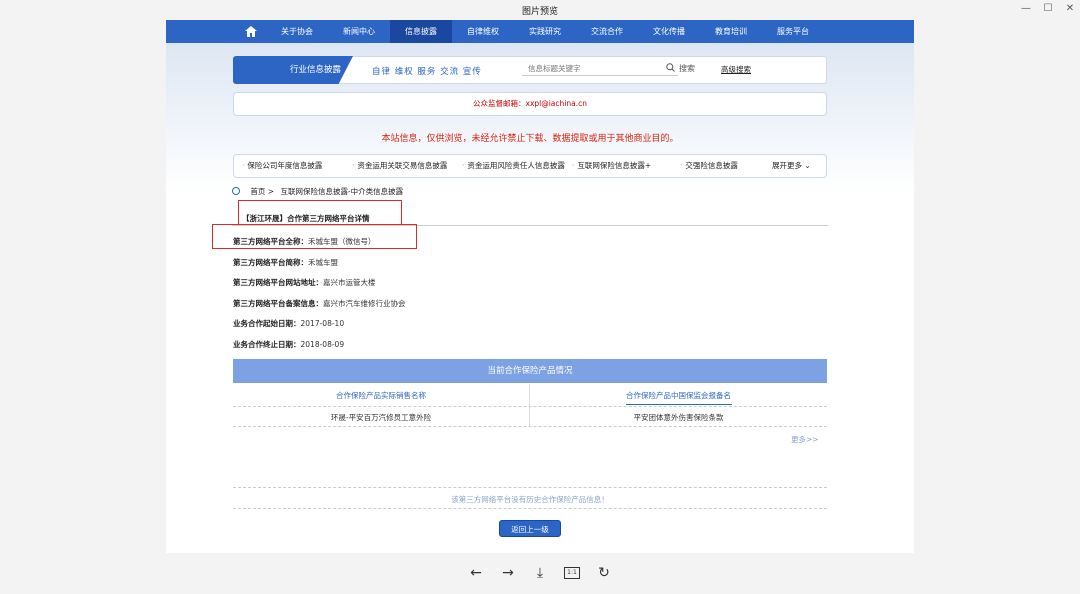  I want to click on field-end-date: 业务合作终止日期：2018-08-09, so click(289, 344).